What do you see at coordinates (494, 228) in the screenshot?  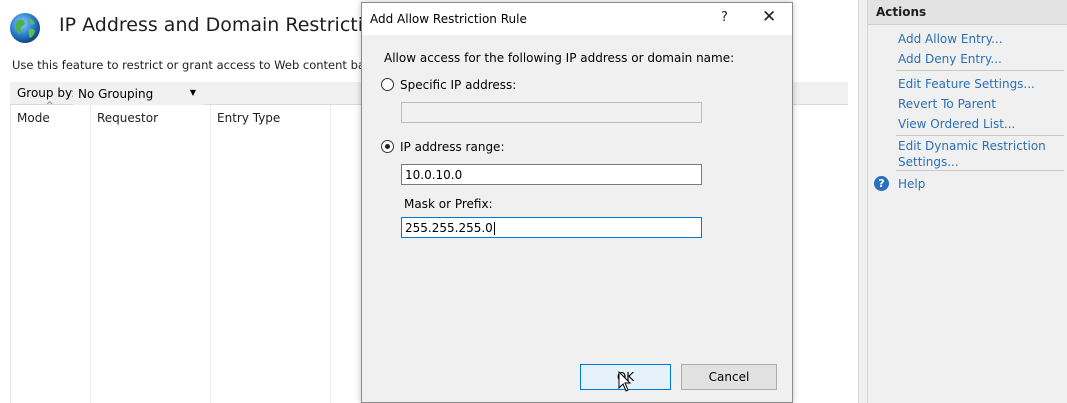 I see `text-caret` at bounding box center [494, 228].